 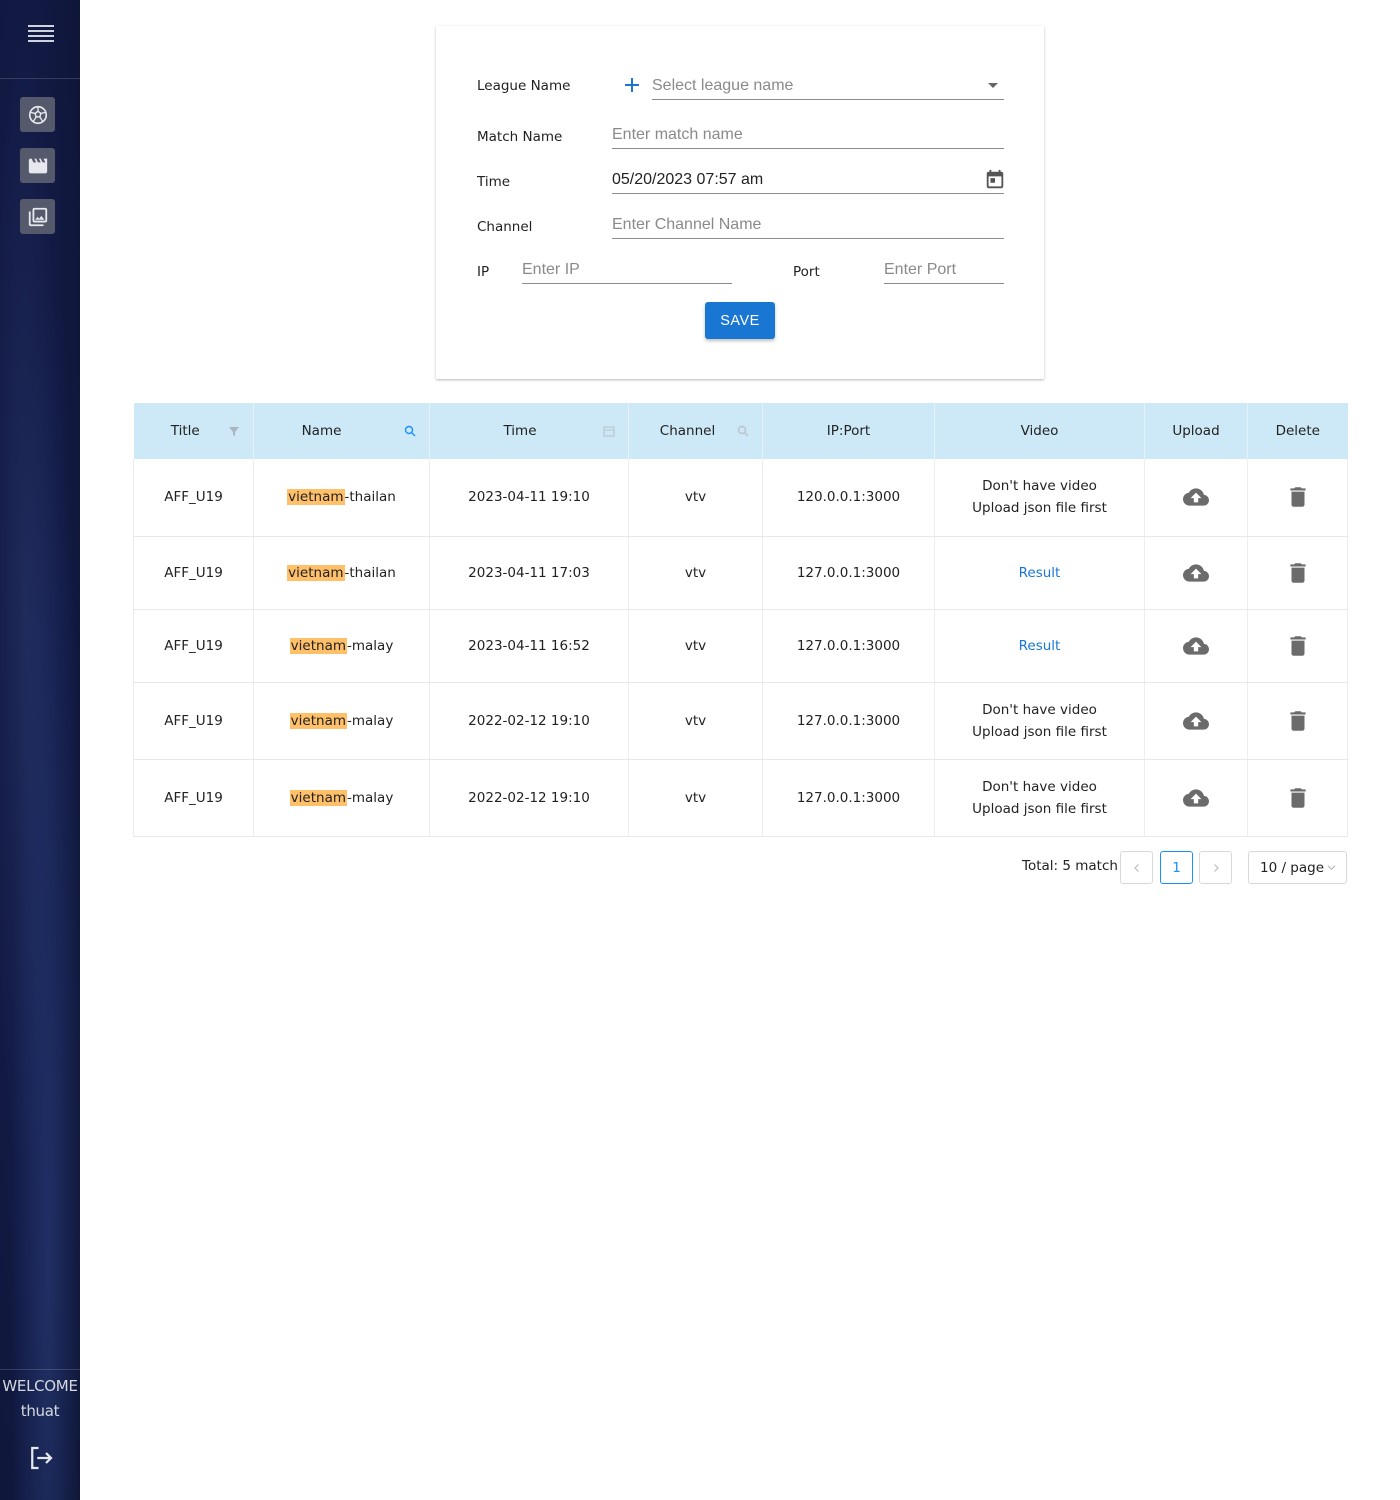 What do you see at coordinates (40, 1386) in the screenshot?
I see `welcome-label: WELCOME` at bounding box center [40, 1386].